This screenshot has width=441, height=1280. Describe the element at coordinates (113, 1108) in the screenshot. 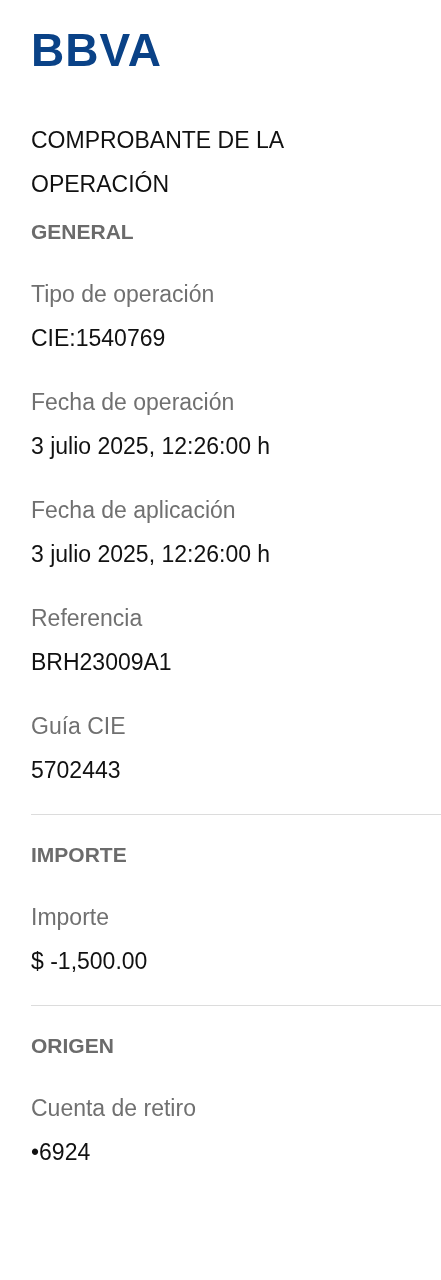

I see `field-label: Cuenta de retiro` at that location.